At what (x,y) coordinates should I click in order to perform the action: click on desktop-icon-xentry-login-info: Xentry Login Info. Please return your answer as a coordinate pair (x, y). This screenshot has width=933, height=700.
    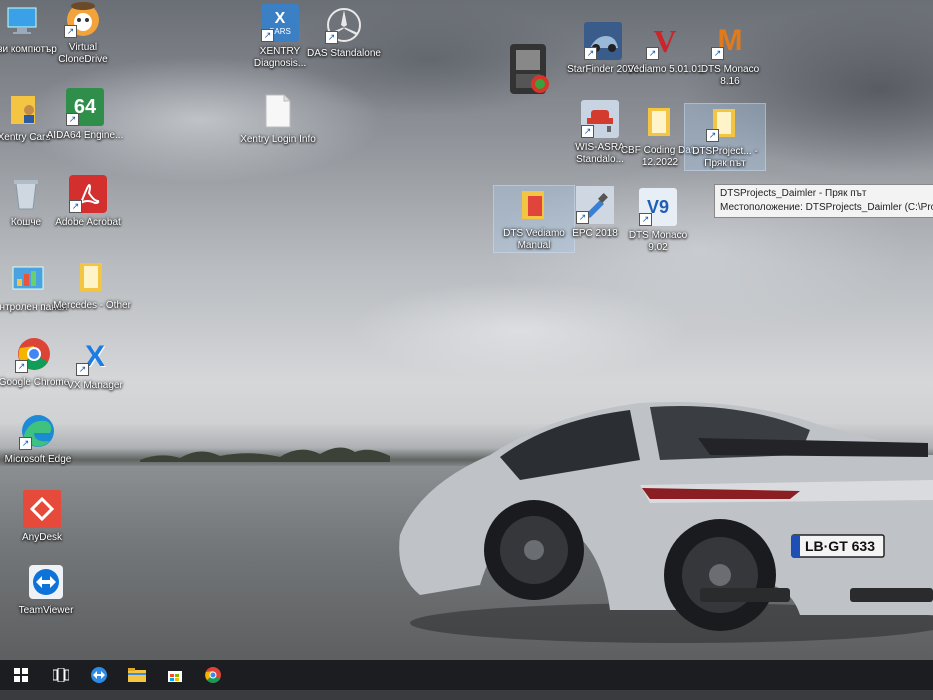
    Looking at the image, I should click on (278, 119).